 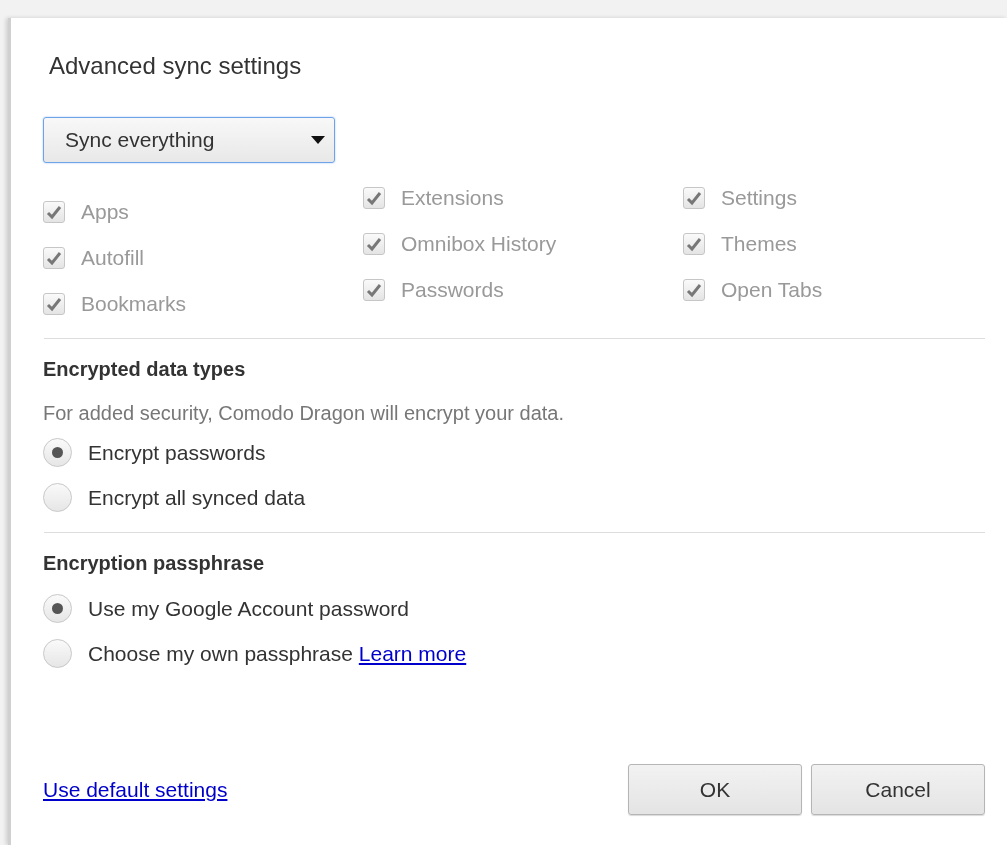 I want to click on checkbox-label: Apps, so click(x=105, y=212).